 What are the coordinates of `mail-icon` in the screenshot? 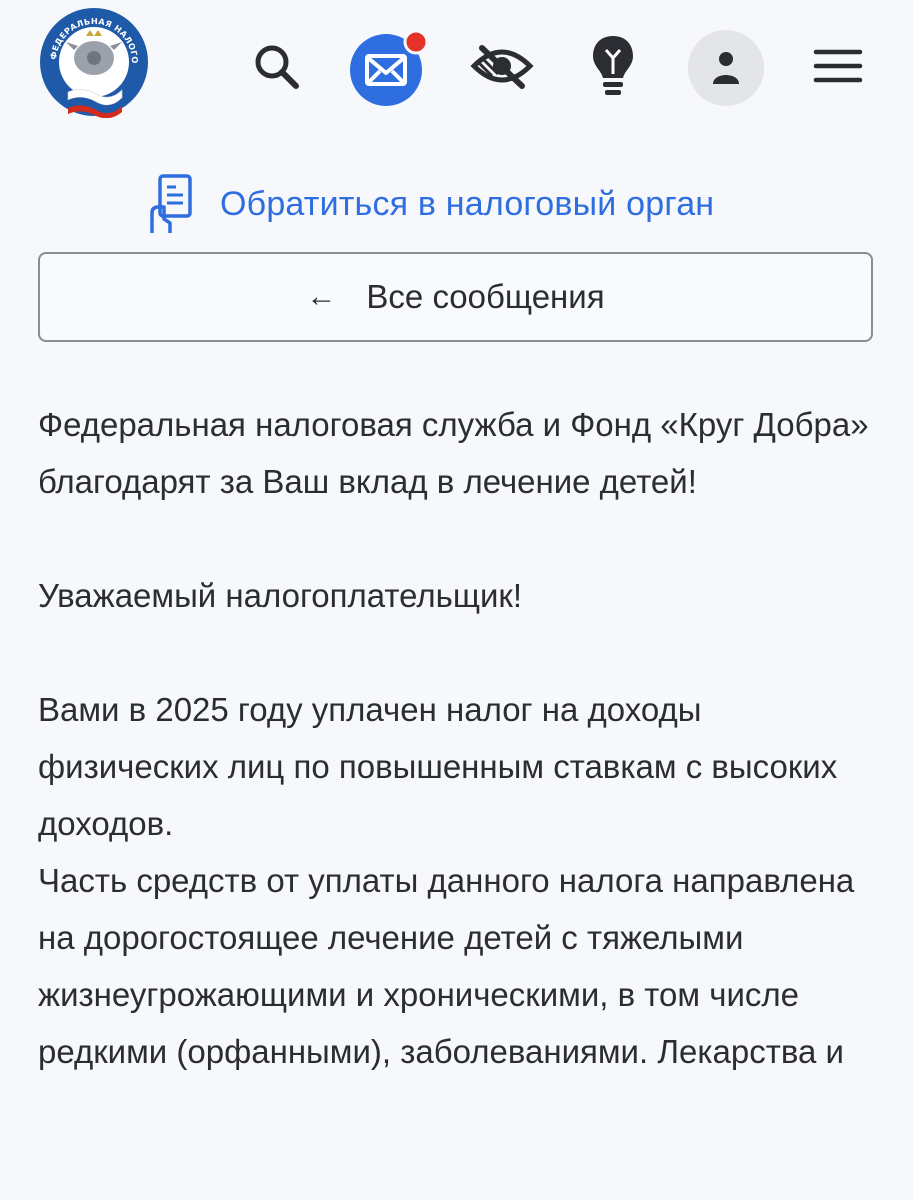 It's located at (389, 68).